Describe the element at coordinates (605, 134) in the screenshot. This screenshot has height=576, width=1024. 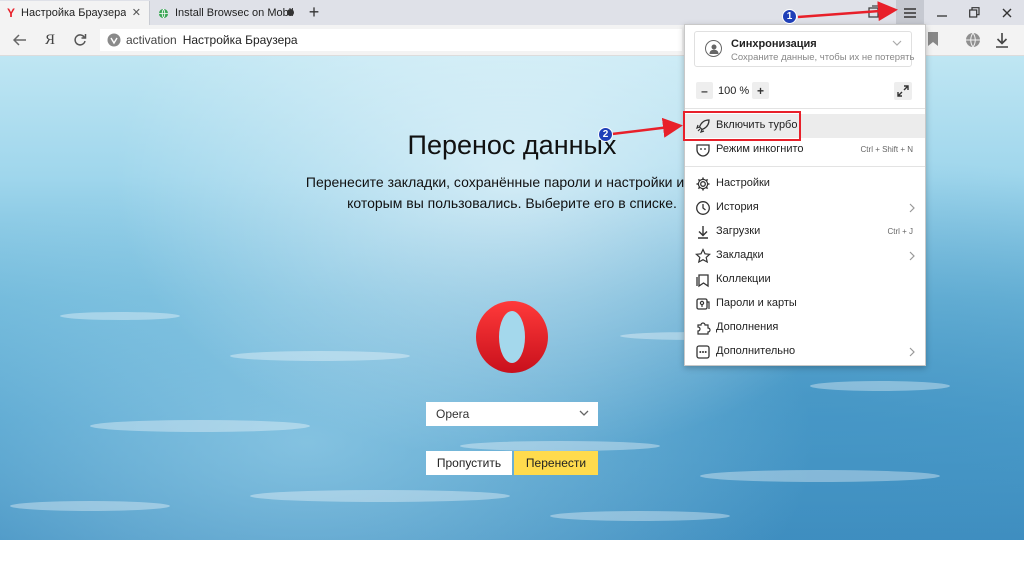
I see `step-badge-2: 2` at that location.